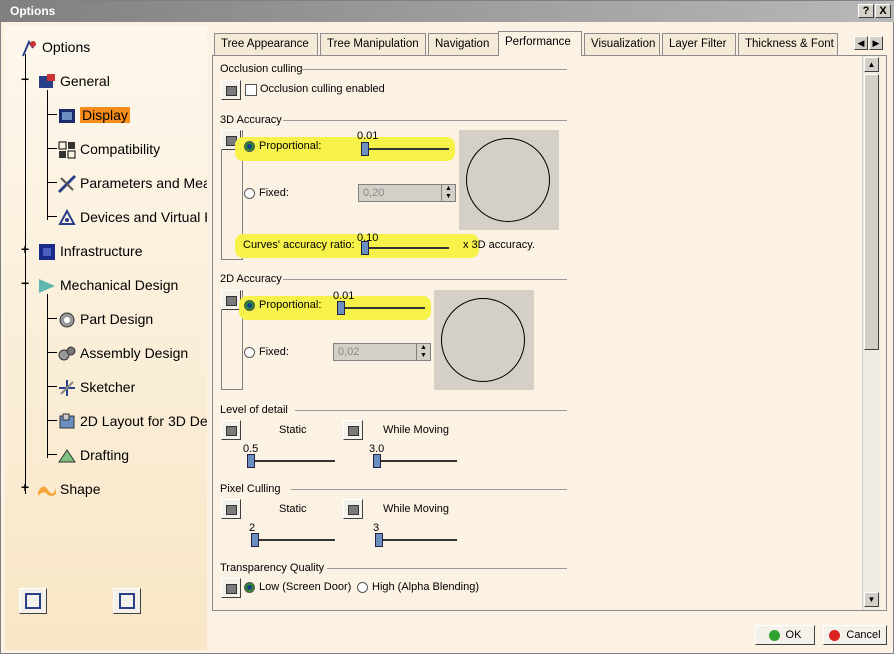  What do you see at coordinates (89, 251) in the screenshot?
I see `tree-item-infrastructure: Infrastructure` at bounding box center [89, 251].